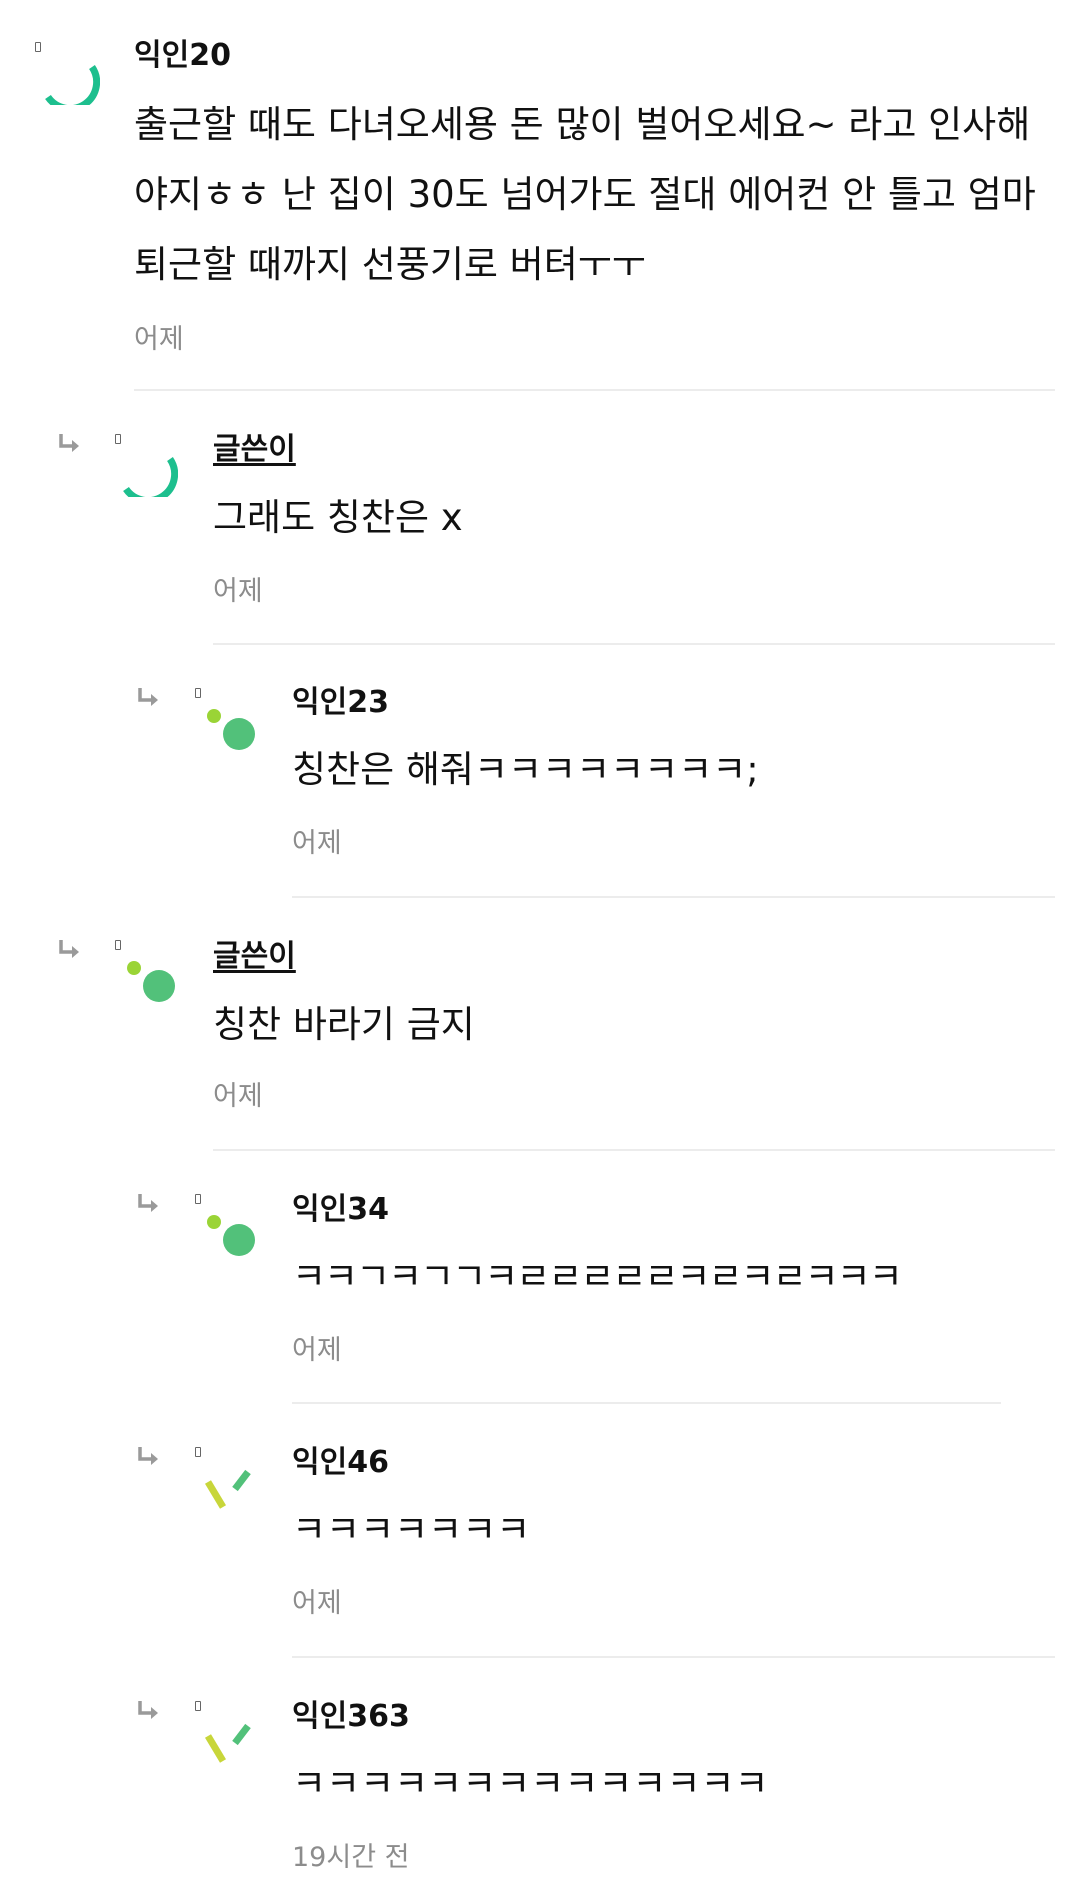 The width and height of the screenshot is (1080, 1901). Describe the element at coordinates (351, 1717) in the screenshot. I see `comment-author: 익인363` at that location.